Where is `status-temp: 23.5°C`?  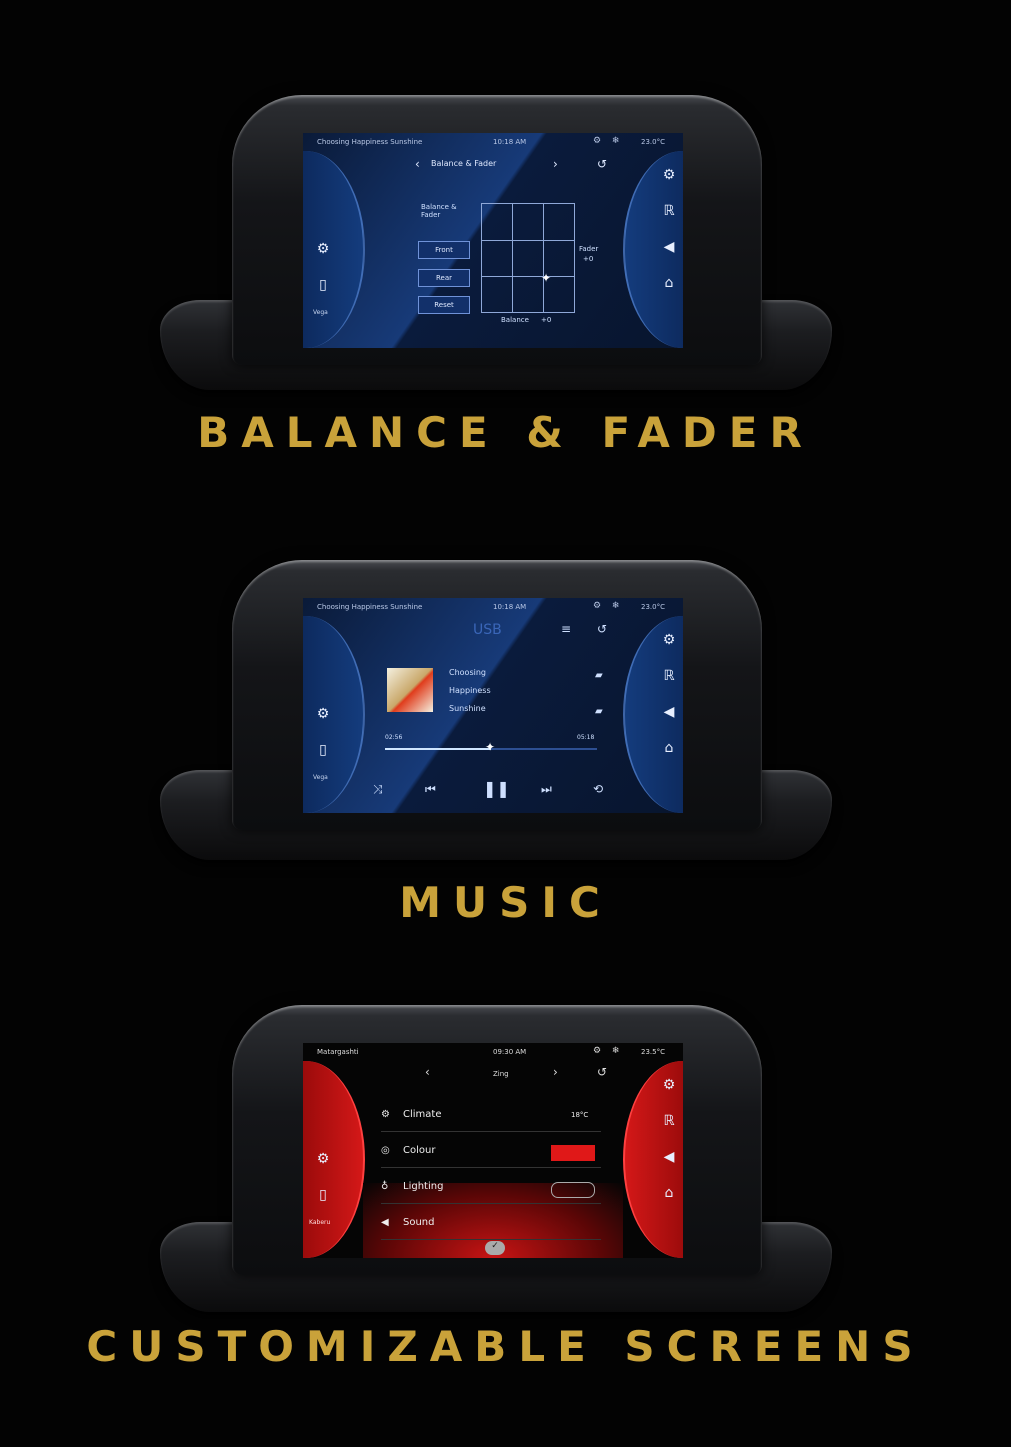 status-temp: 23.5°C is located at coordinates (653, 1052).